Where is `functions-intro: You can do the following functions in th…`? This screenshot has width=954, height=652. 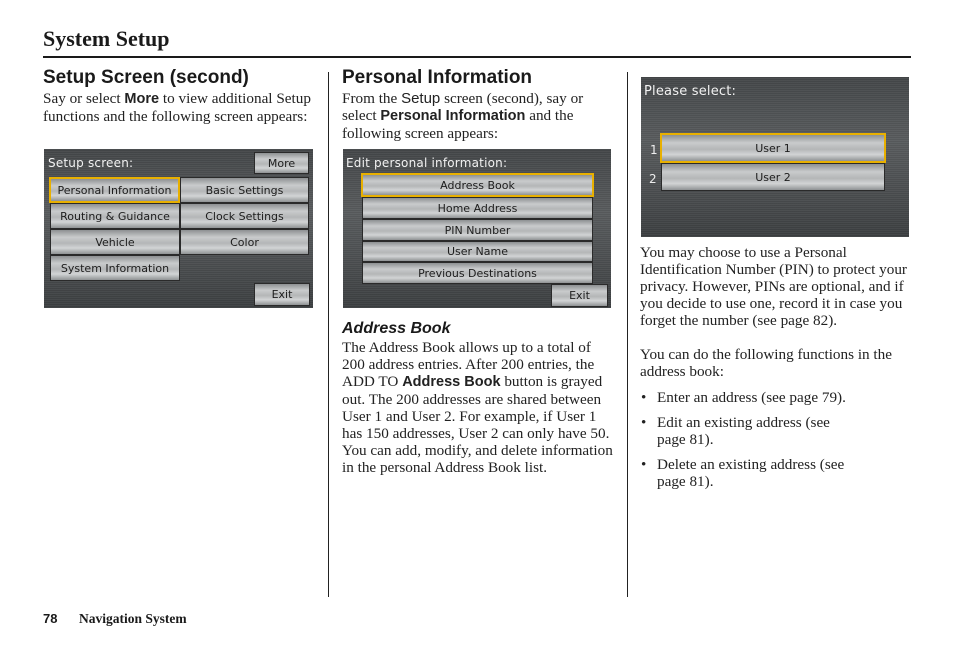
functions-intro: You can do the following functions in th… is located at coordinates (766, 363).